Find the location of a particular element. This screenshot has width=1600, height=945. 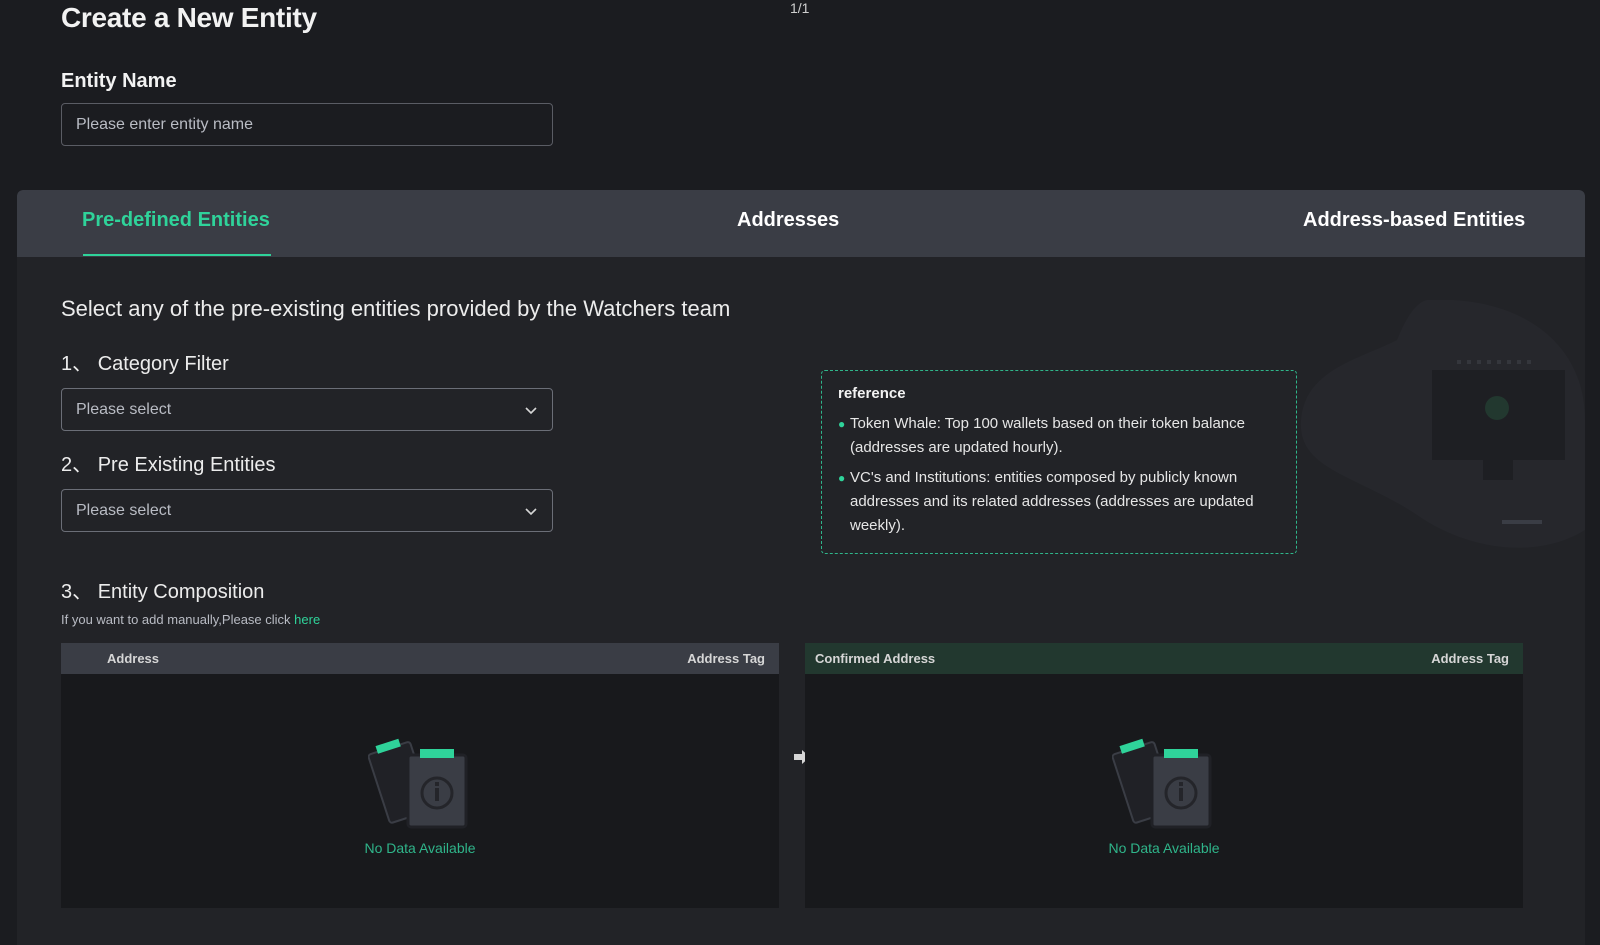

top-marker: 1/1 is located at coordinates (800, 8).